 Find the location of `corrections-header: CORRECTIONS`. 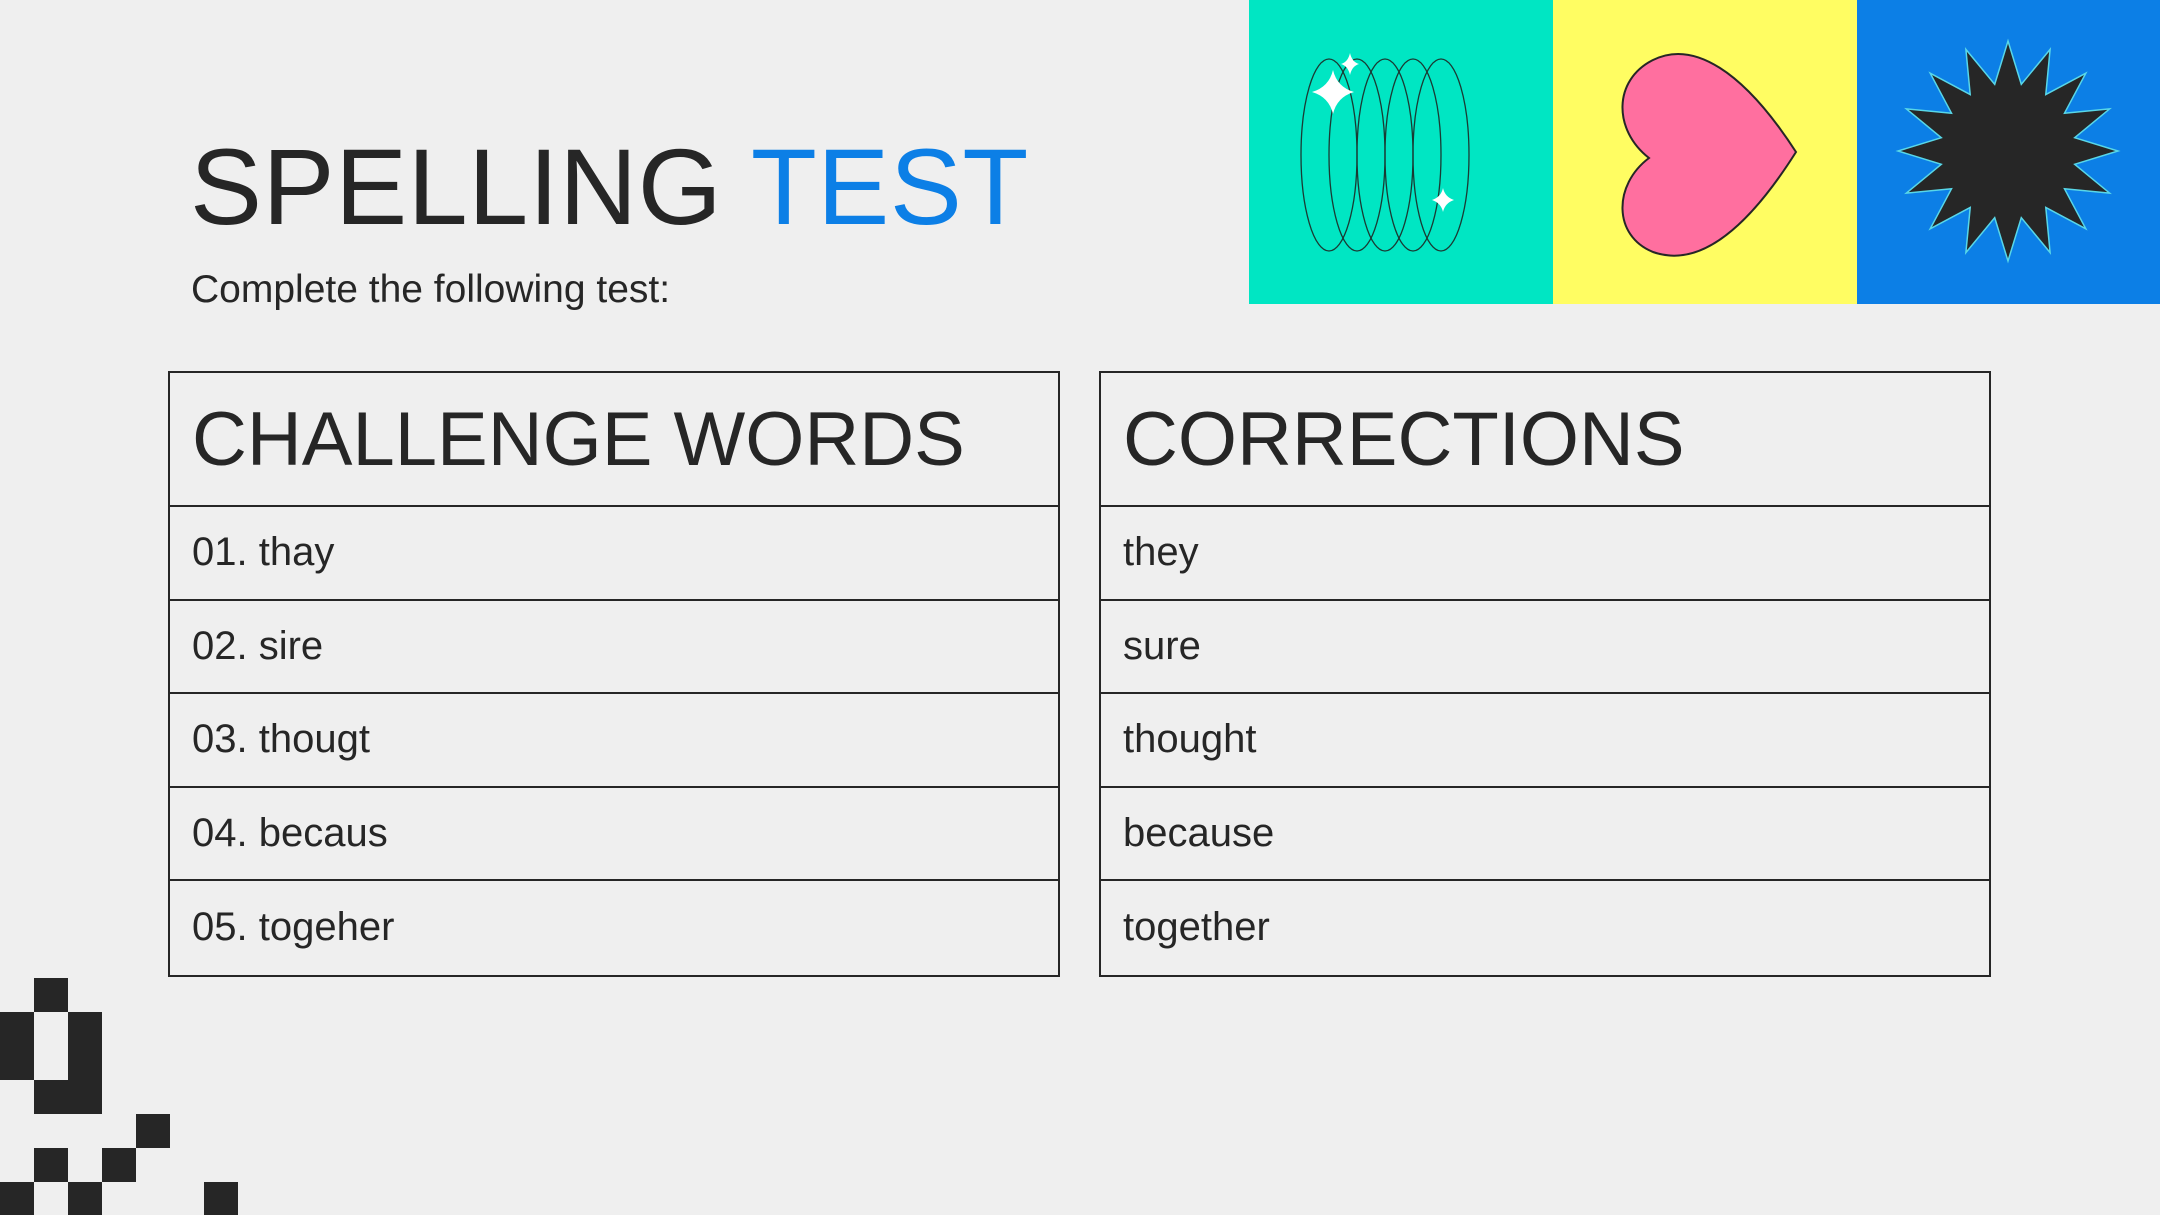

corrections-header: CORRECTIONS is located at coordinates (1545, 440).